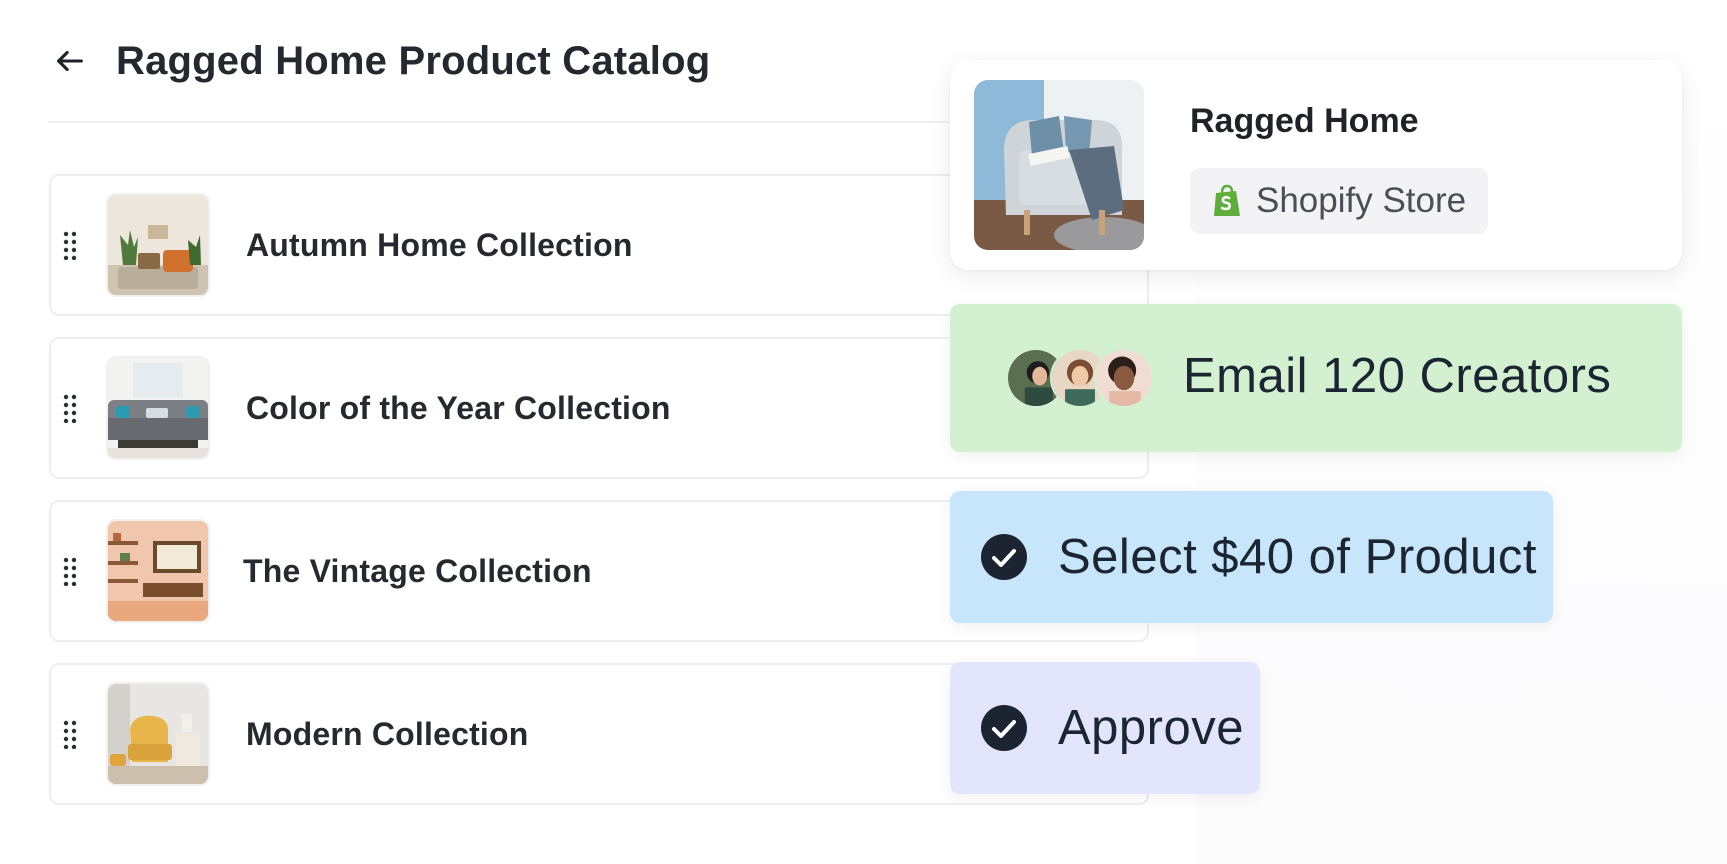 Image resolution: width=1727 pixels, height=864 pixels. Describe the element at coordinates (1298, 557) in the screenshot. I see `select-product-label: Select $40 of Product` at that location.